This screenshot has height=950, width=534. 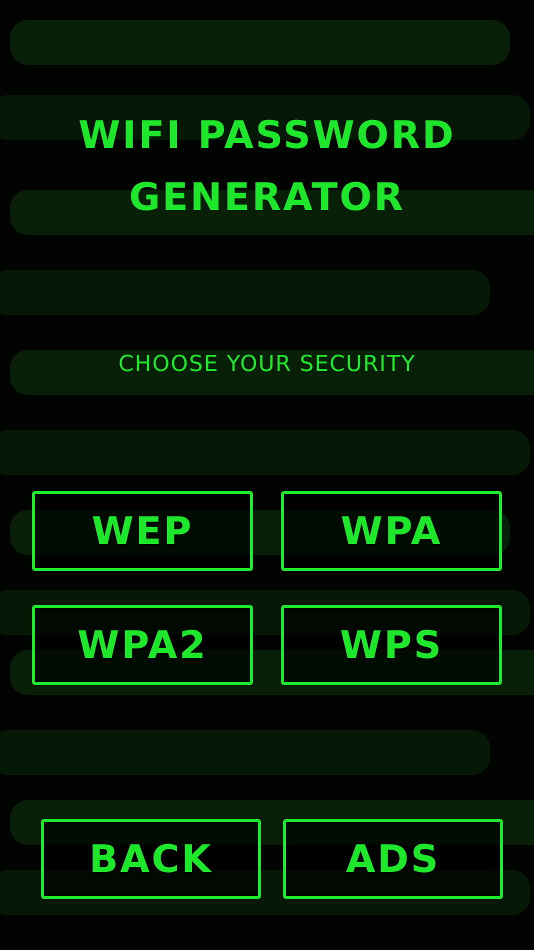 What do you see at coordinates (391, 531) in the screenshot?
I see `option-button: WPA` at bounding box center [391, 531].